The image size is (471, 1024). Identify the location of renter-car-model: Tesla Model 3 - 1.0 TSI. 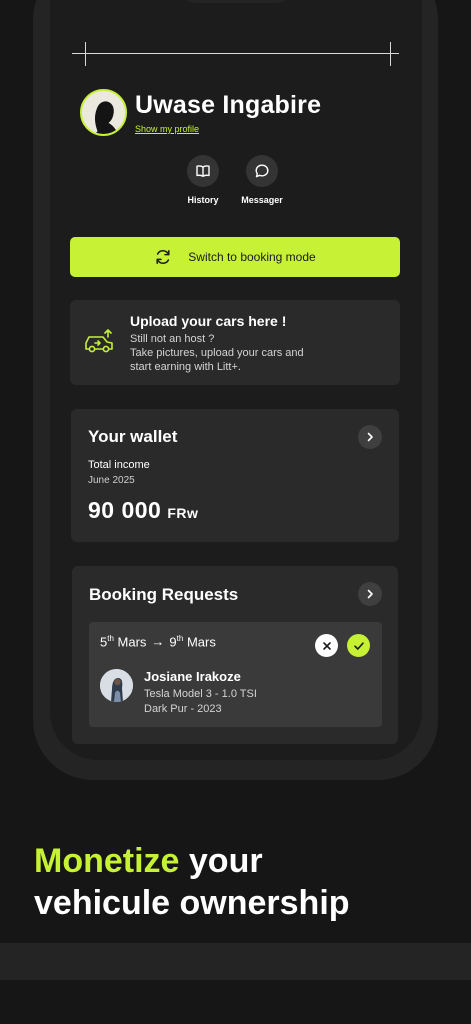
(200, 694).